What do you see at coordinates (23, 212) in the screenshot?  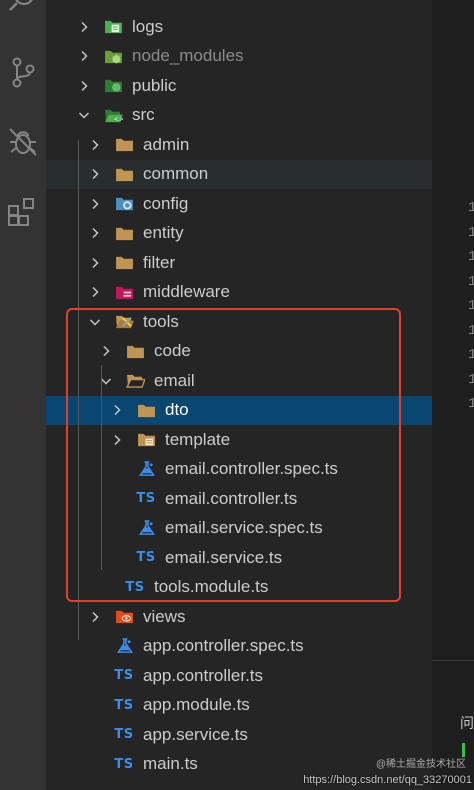 I see `extensions-icon` at bounding box center [23, 212].